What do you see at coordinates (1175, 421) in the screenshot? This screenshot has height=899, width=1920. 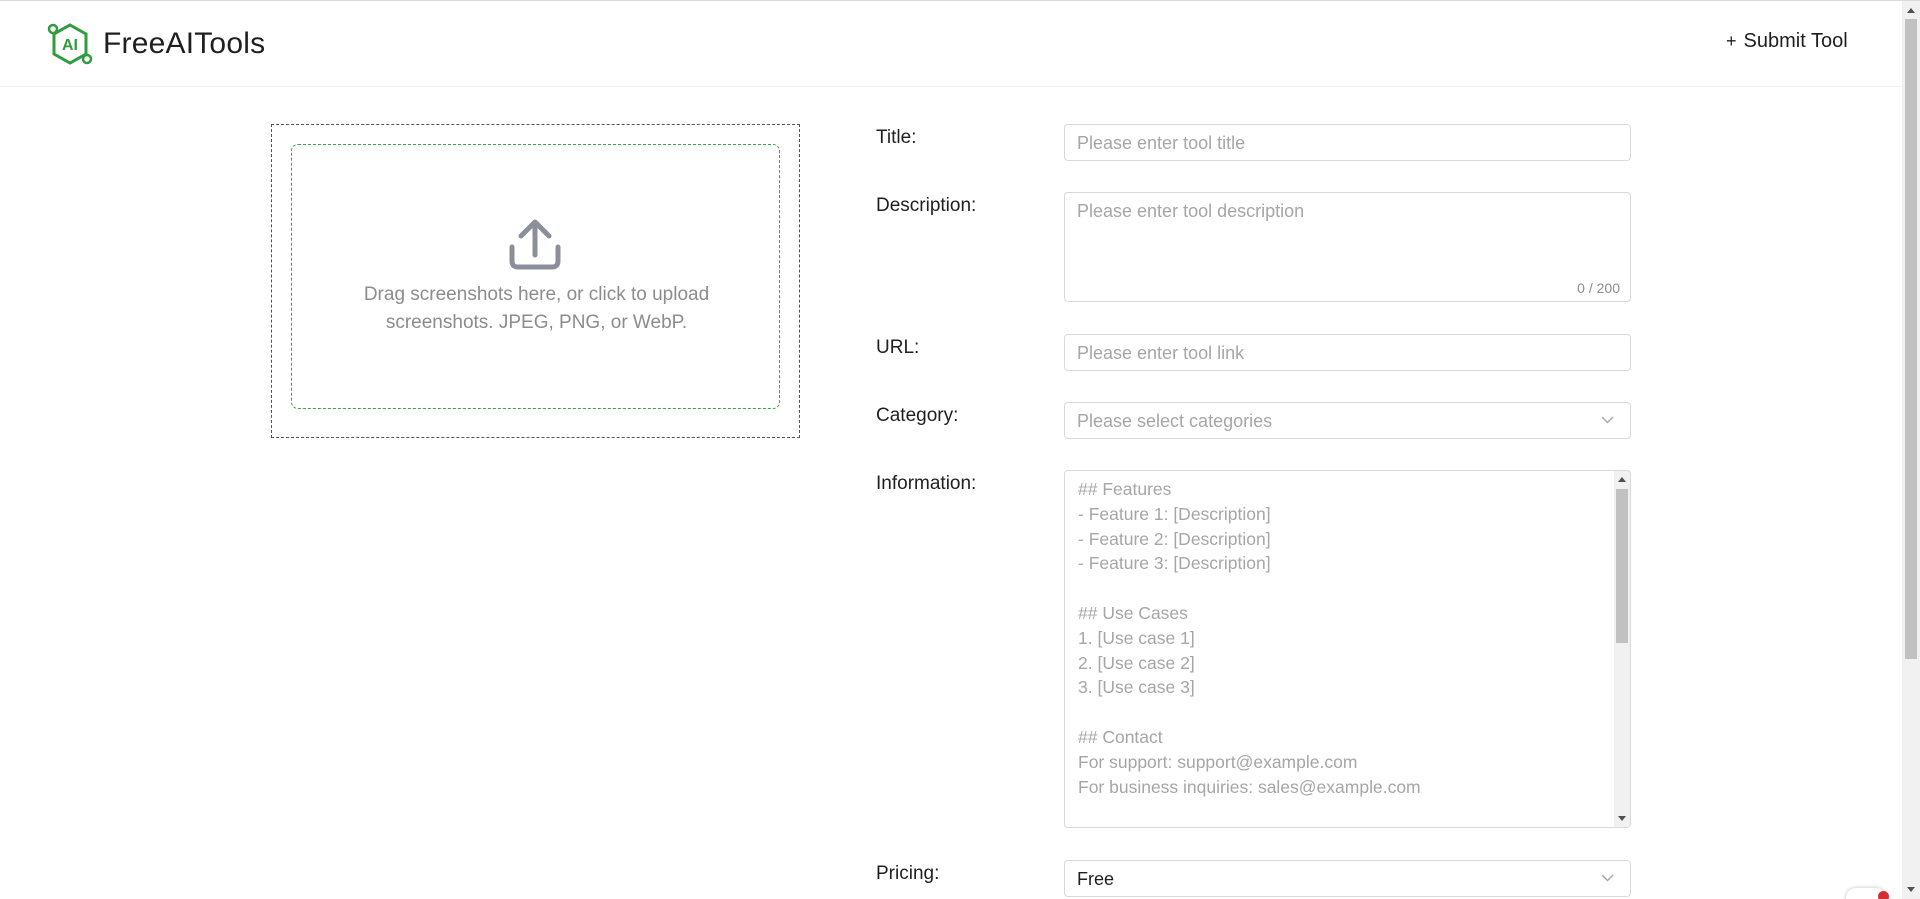 I see `category-placeholder: Please select categories` at bounding box center [1175, 421].